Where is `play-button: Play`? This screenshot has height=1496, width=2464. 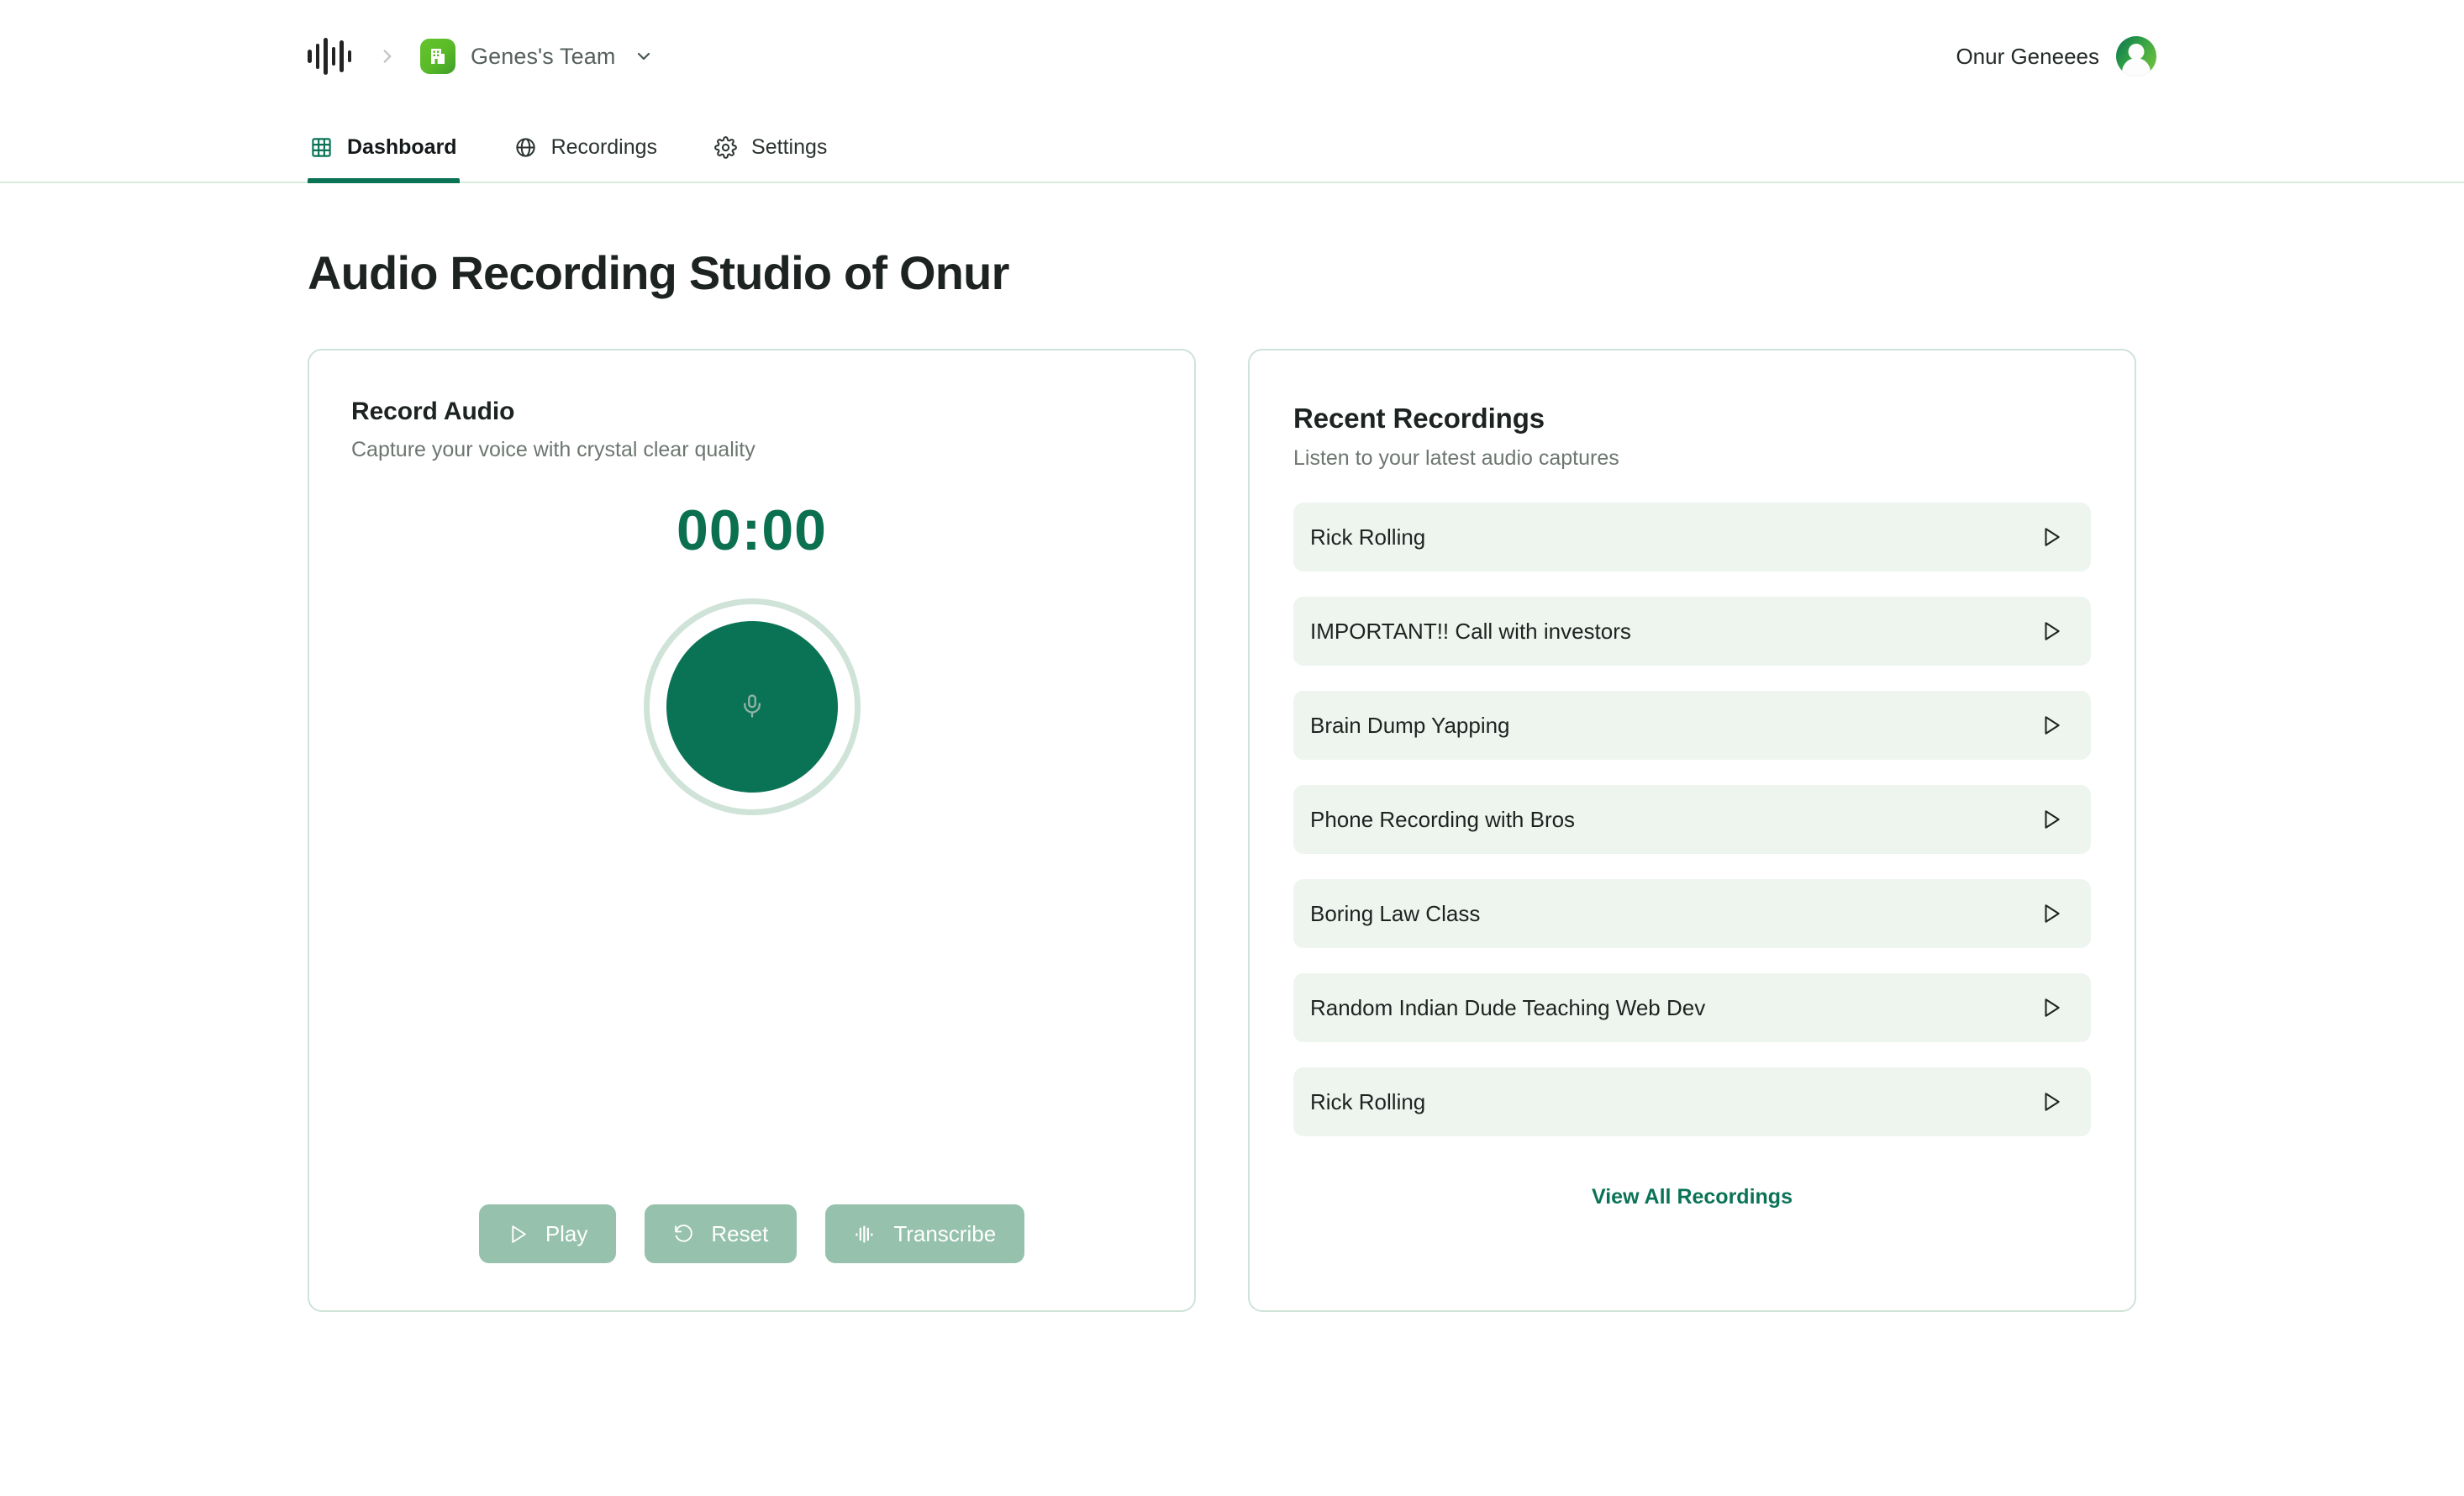 play-button: Play is located at coordinates (547, 1233).